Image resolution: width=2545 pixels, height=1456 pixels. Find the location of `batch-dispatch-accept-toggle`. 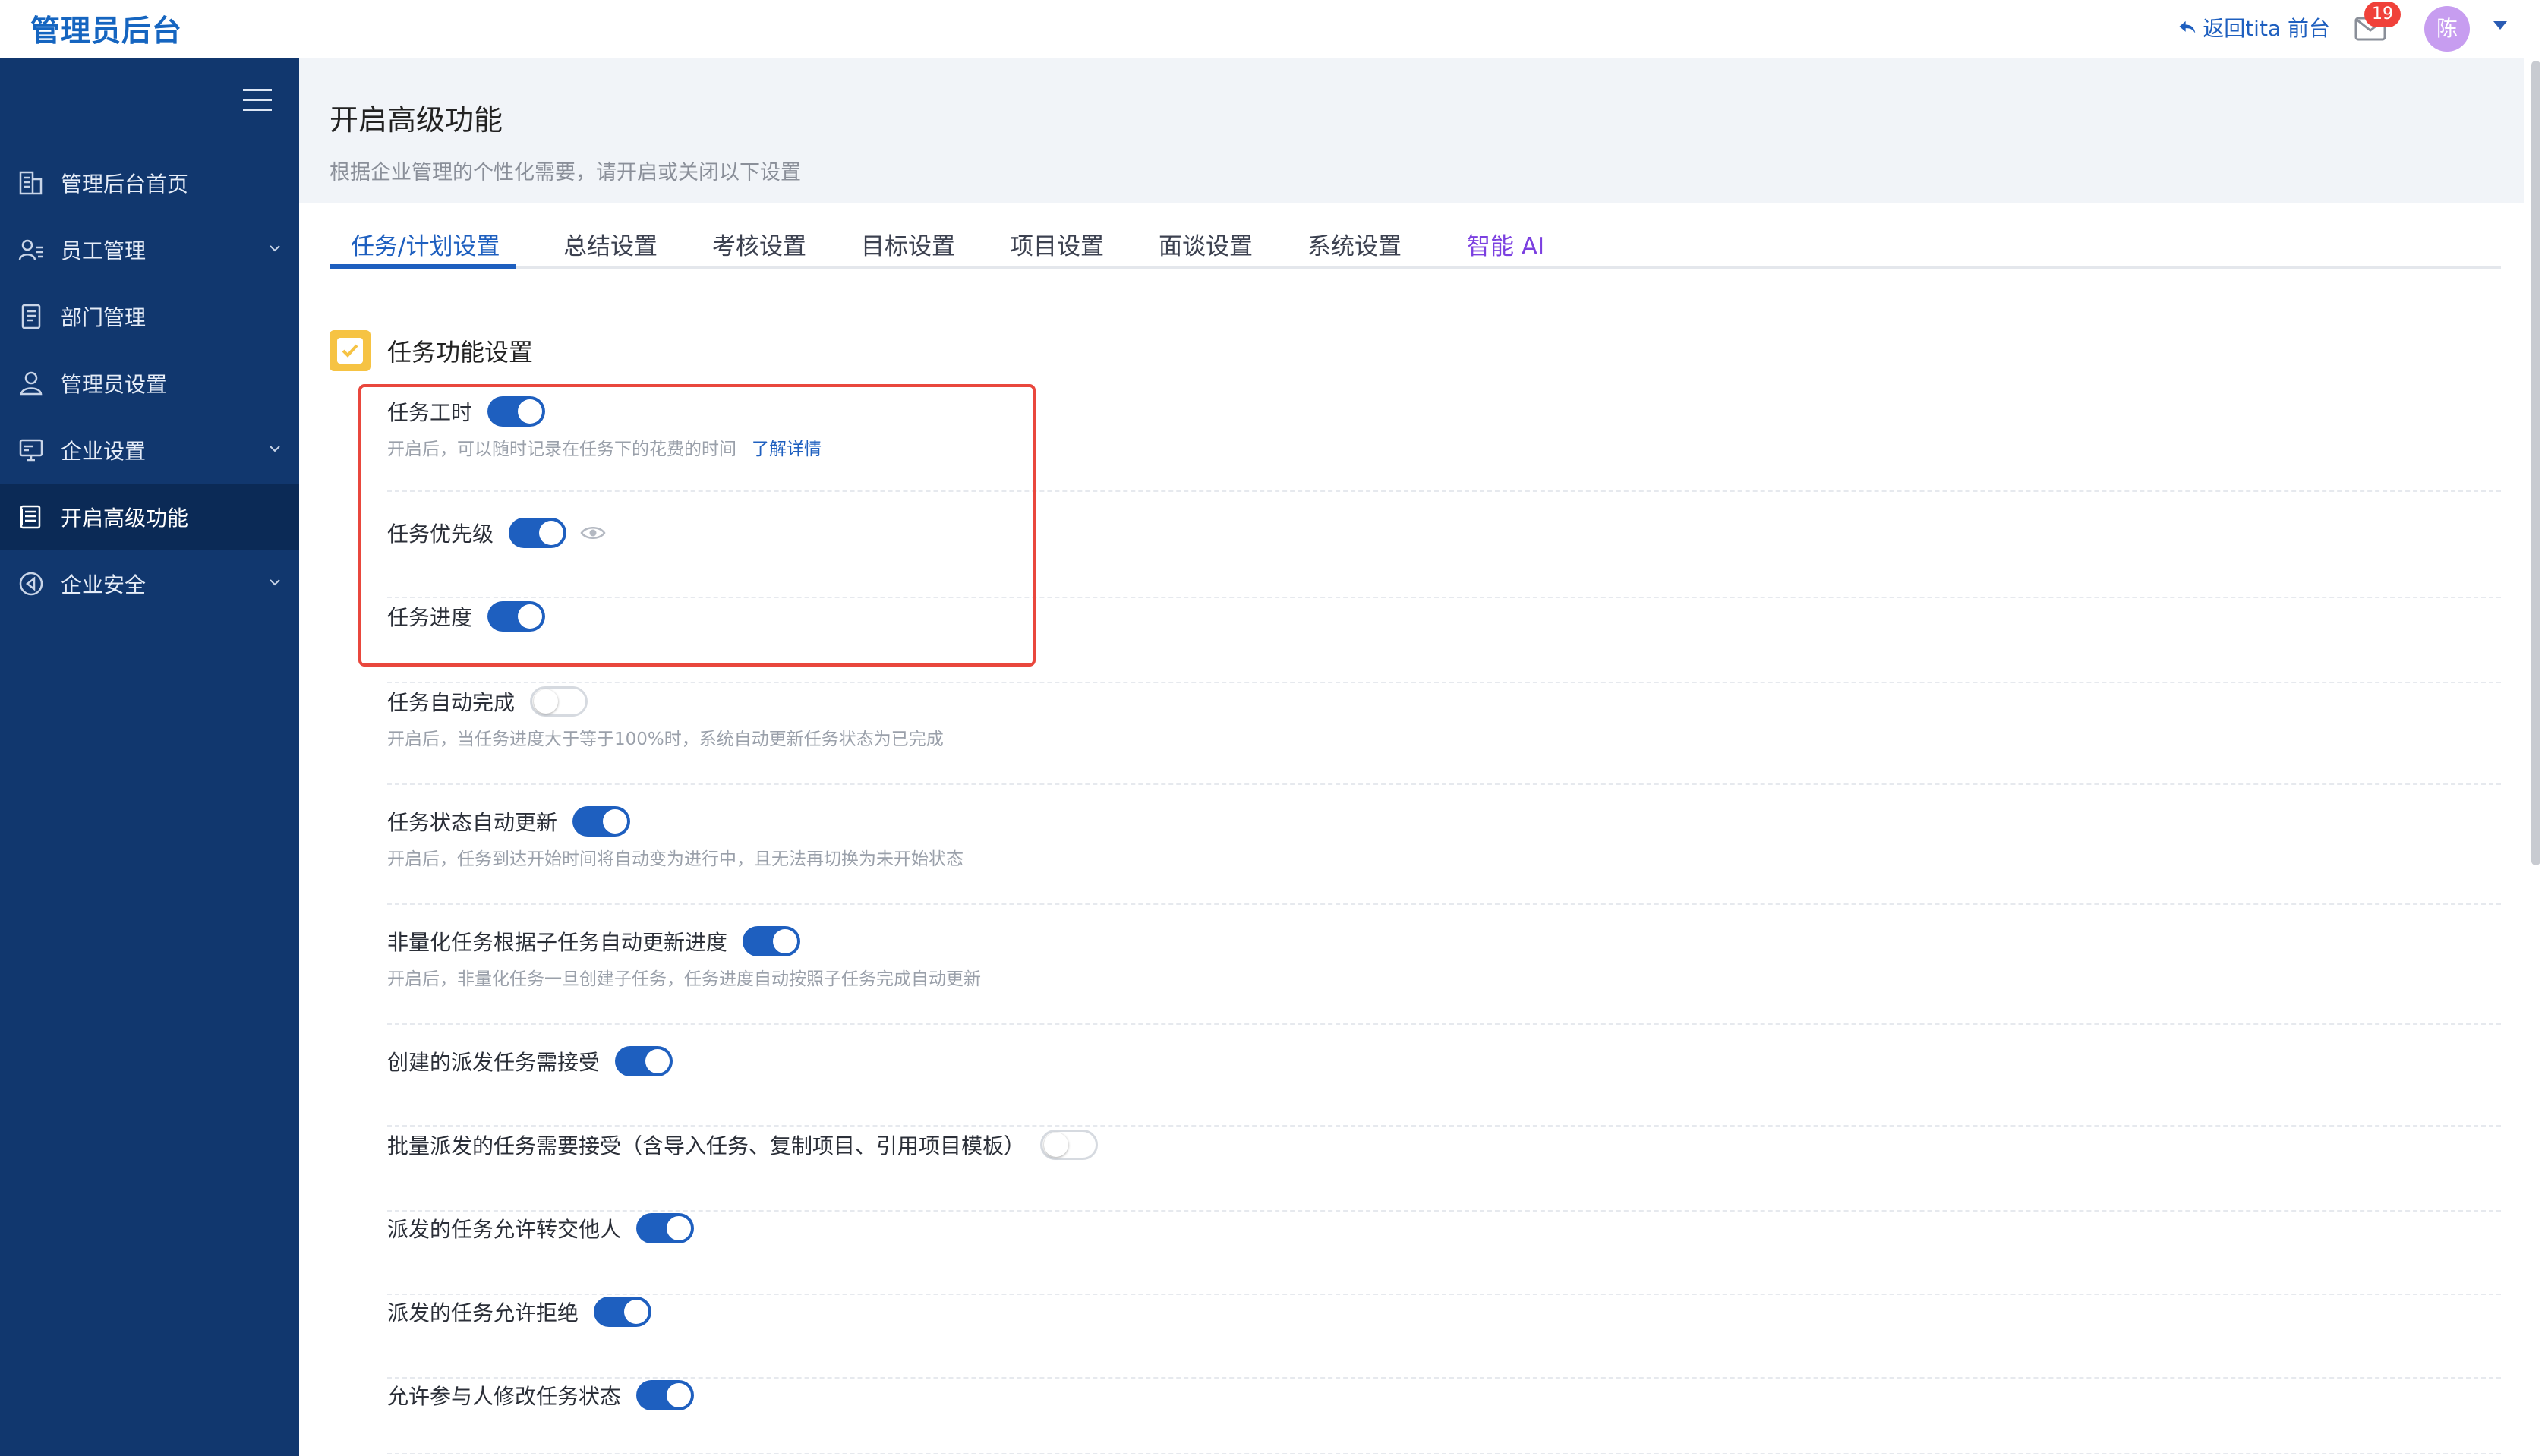

batch-dispatch-accept-toggle is located at coordinates (1069, 1145).